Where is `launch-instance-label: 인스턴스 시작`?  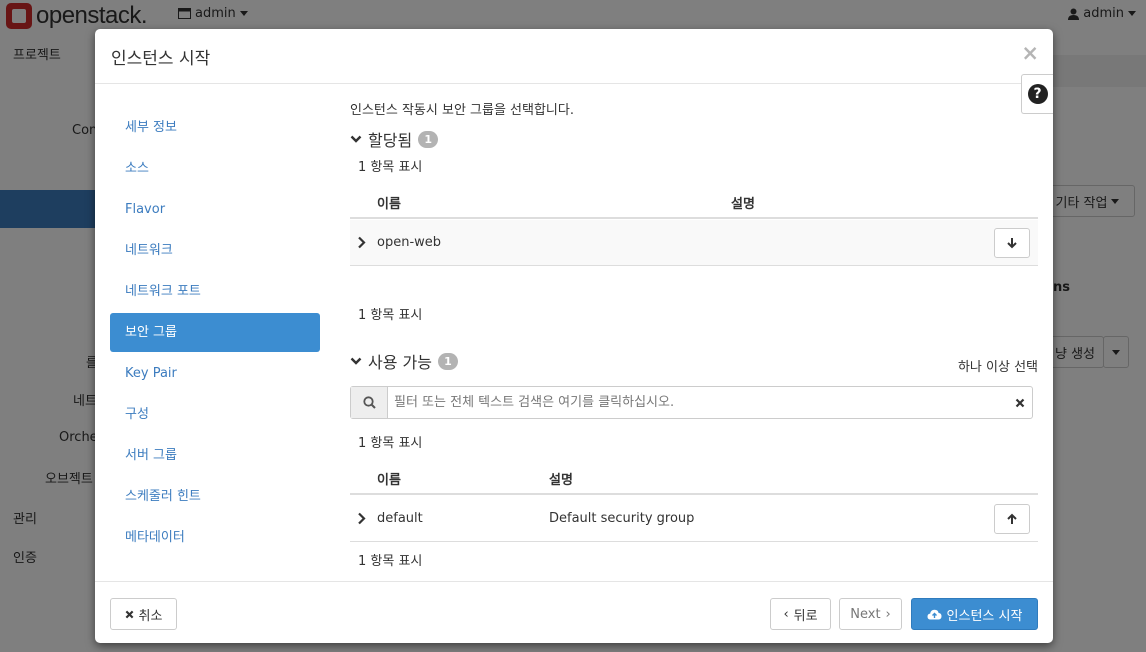
launch-instance-label: 인스턴스 시작 is located at coordinates (984, 616).